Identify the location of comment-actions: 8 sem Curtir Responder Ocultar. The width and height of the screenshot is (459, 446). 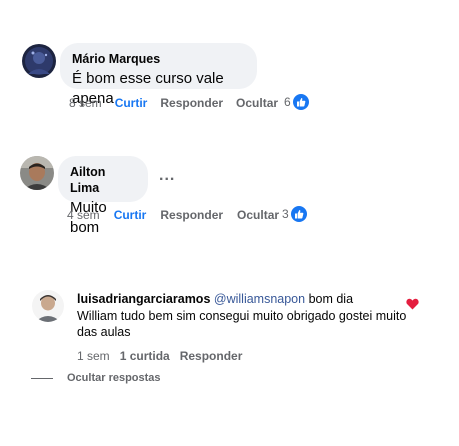
(173, 103).